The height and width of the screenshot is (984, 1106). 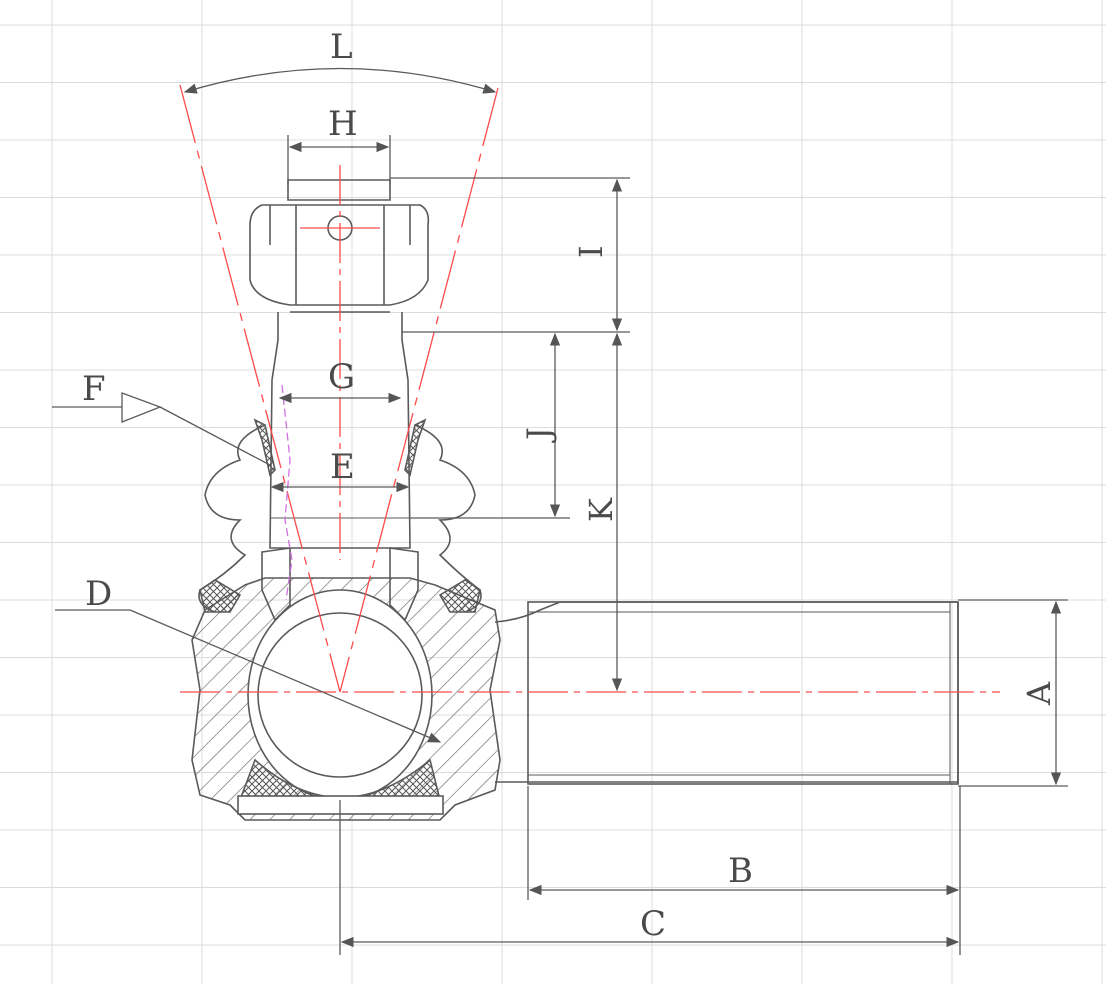 What do you see at coordinates (591, 251) in the screenshot?
I see `label-I: I` at bounding box center [591, 251].